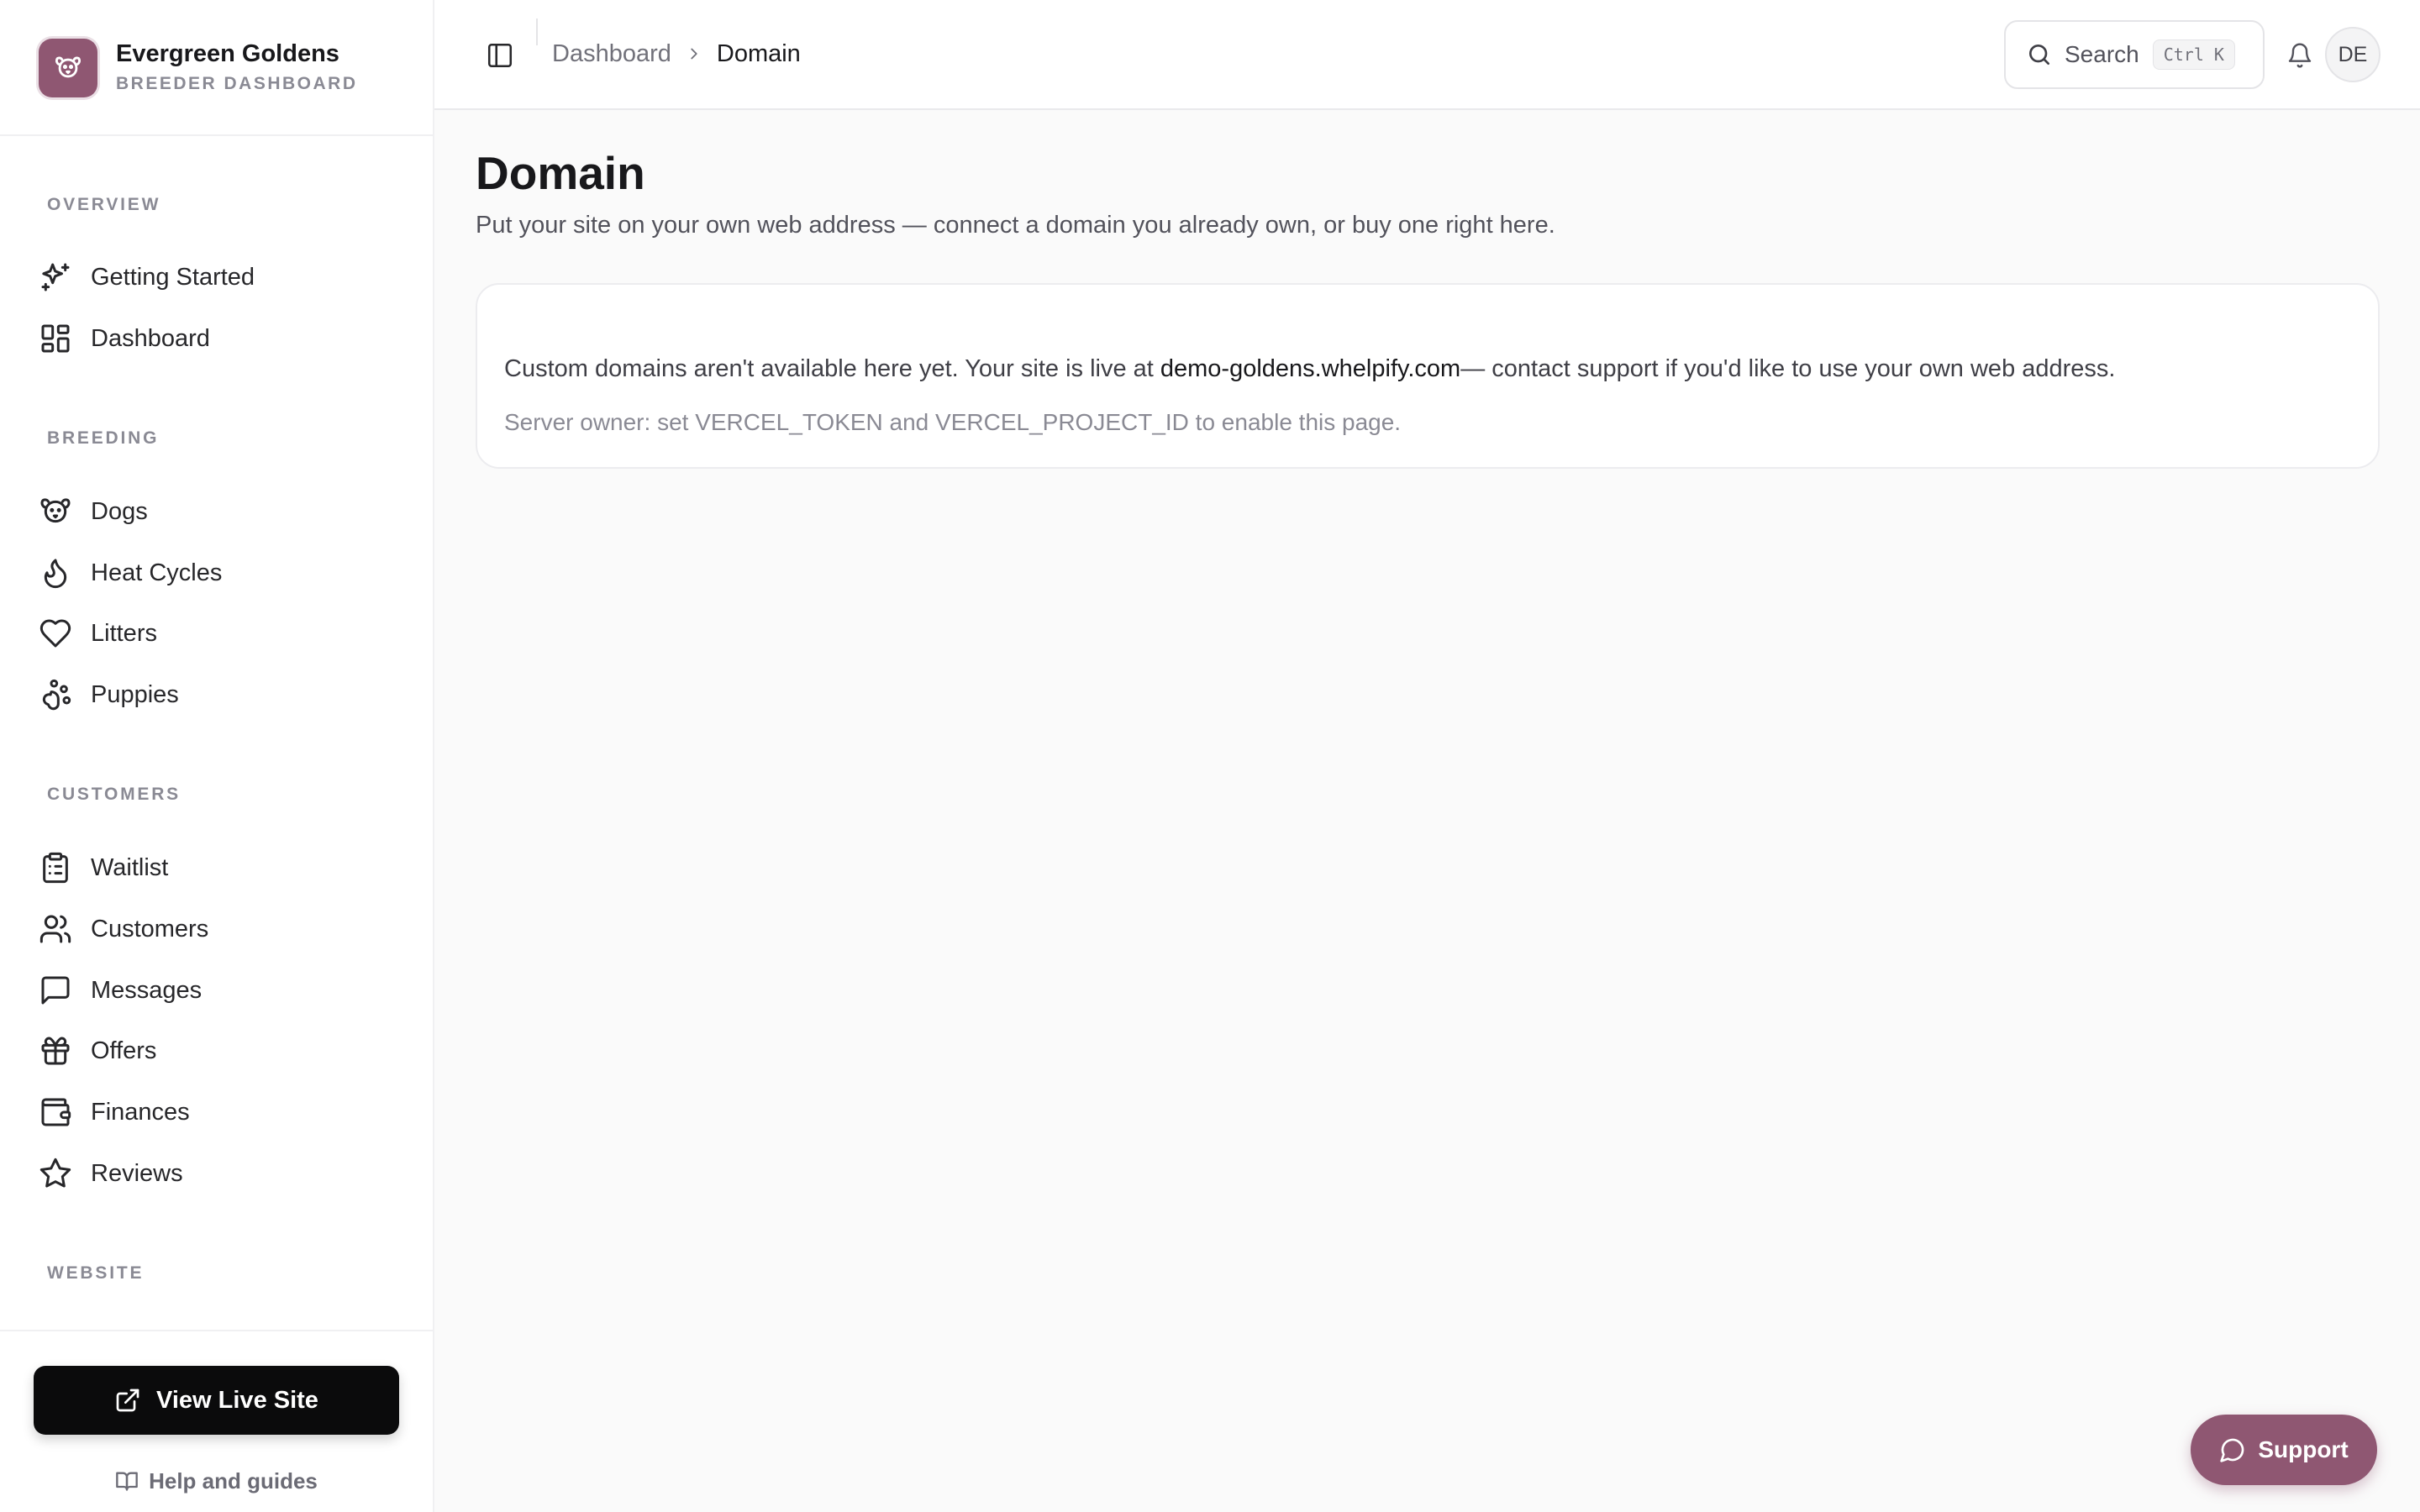  What do you see at coordinates (150, 928) in the screenshot?
I see `sidebar-item-label: Customers` at bounding box center [150, 928].